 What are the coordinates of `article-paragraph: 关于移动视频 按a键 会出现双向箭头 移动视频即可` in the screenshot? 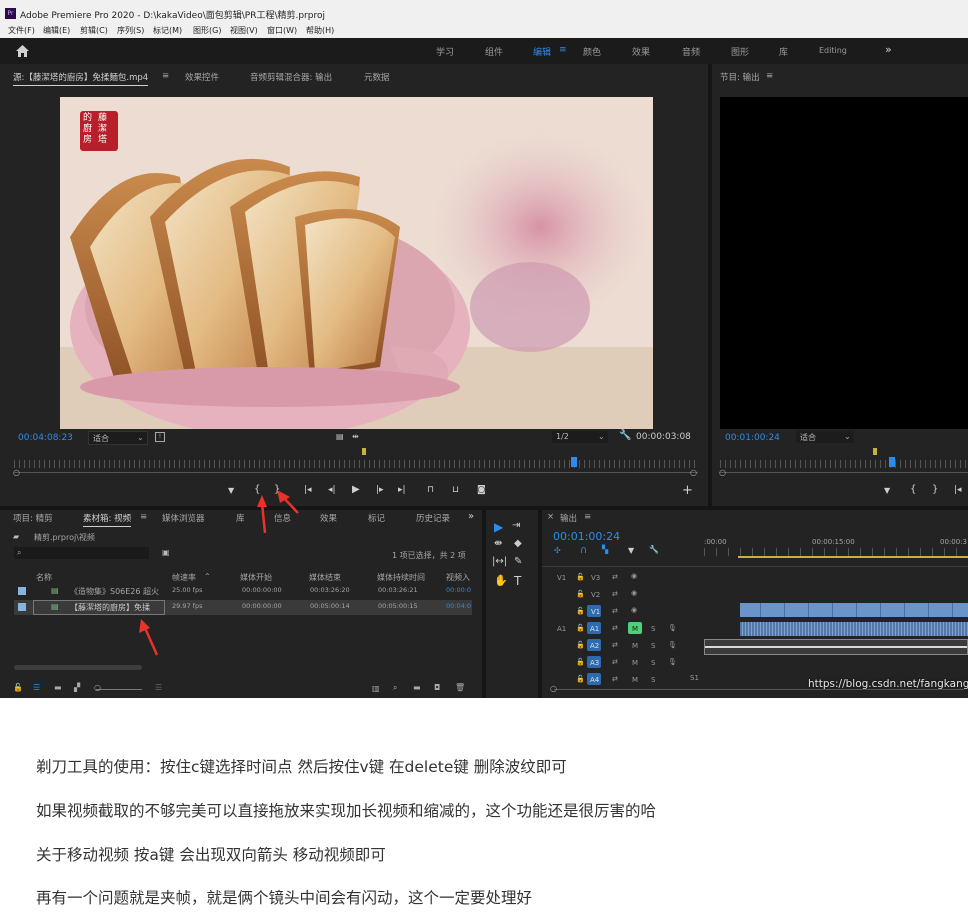 It's located at (211, 855).